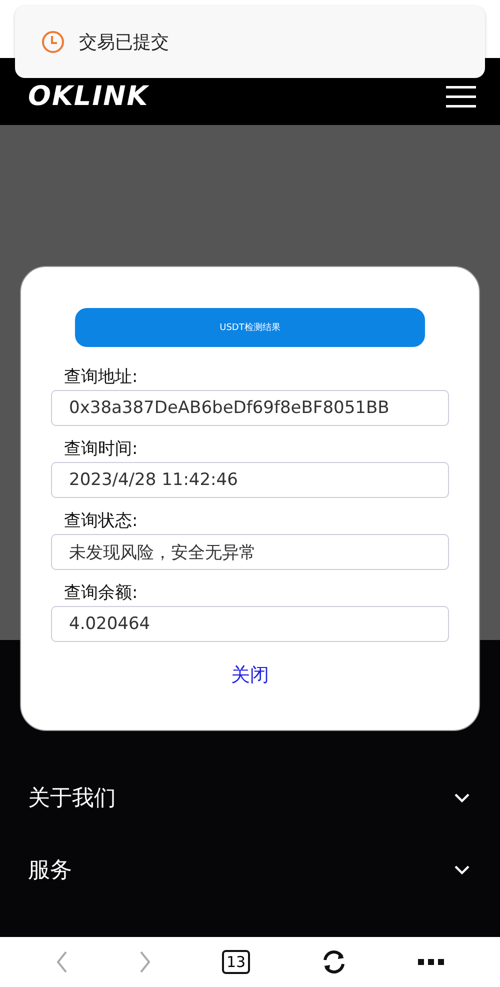 The width and height of the screenshot is (500, 987). I want to click on clock-icon, so click(53, 42).